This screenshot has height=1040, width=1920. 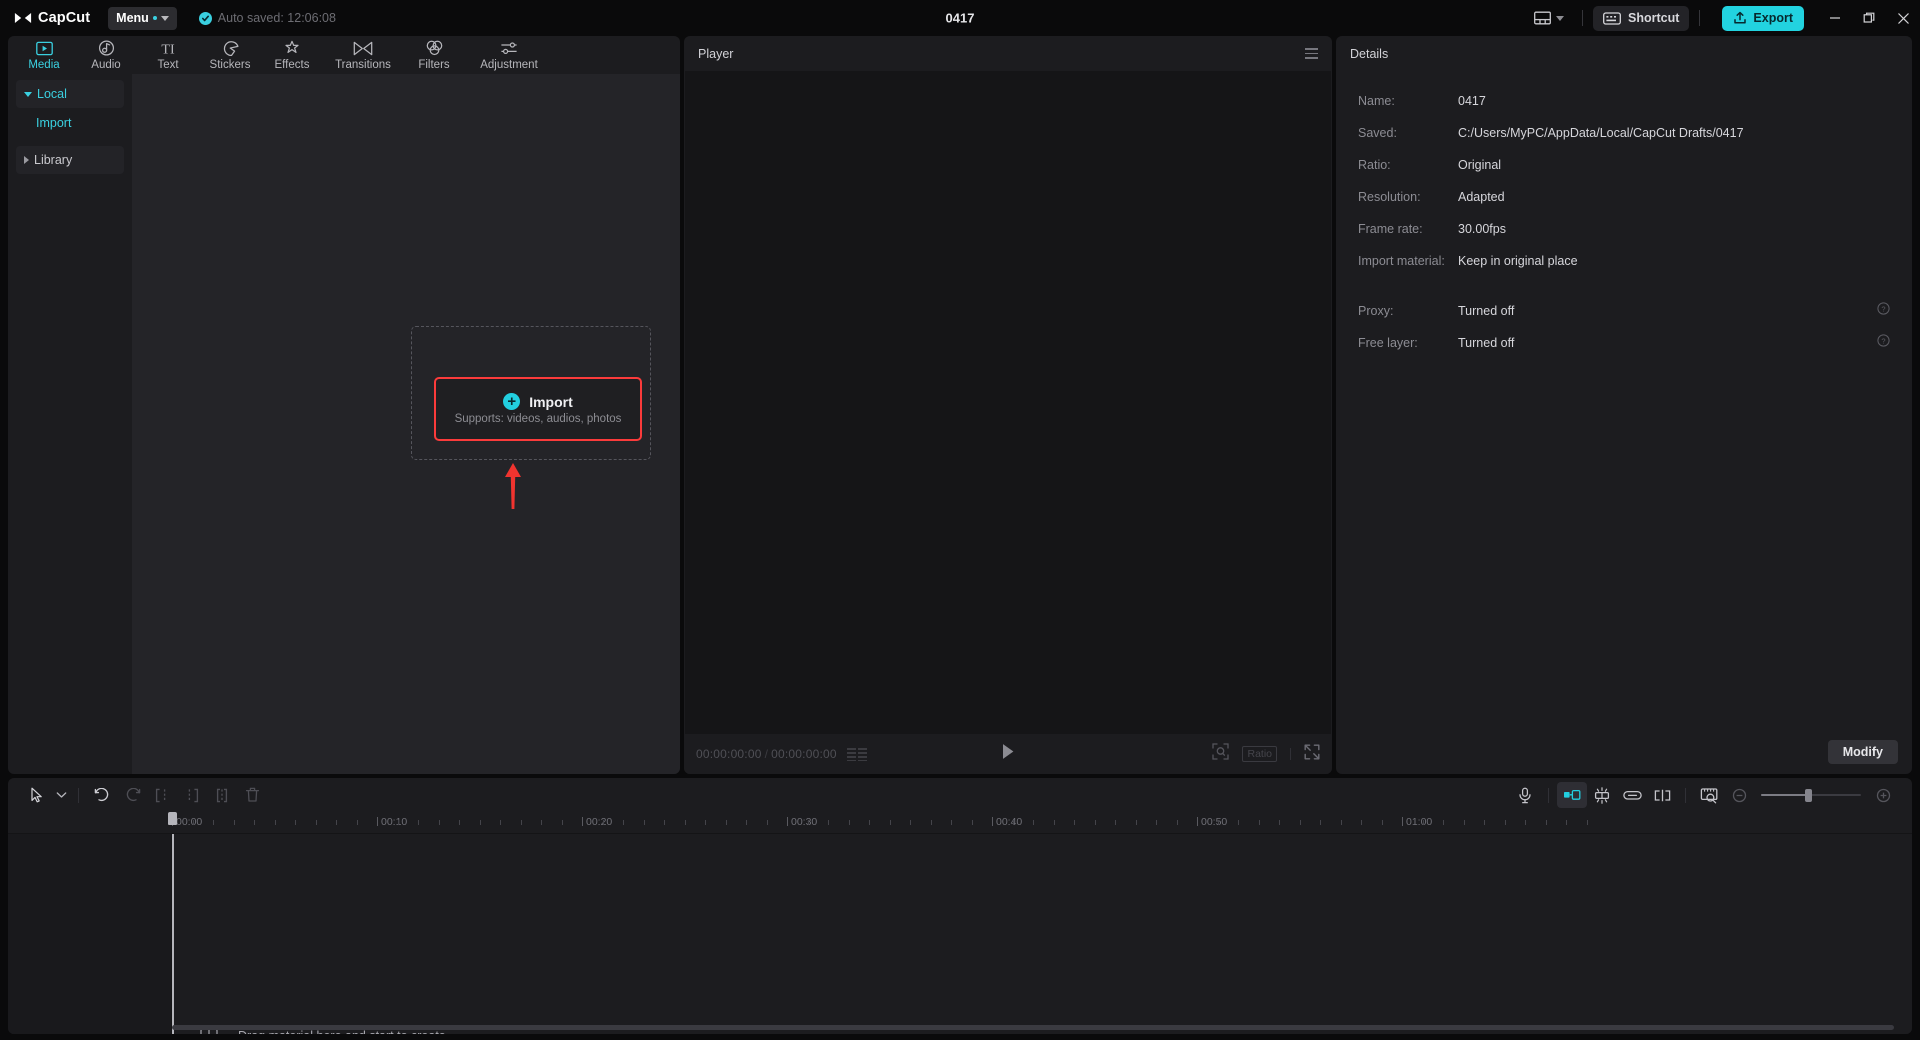 I want to click on annotation-arrow-icon, so click(x=513, y=486).